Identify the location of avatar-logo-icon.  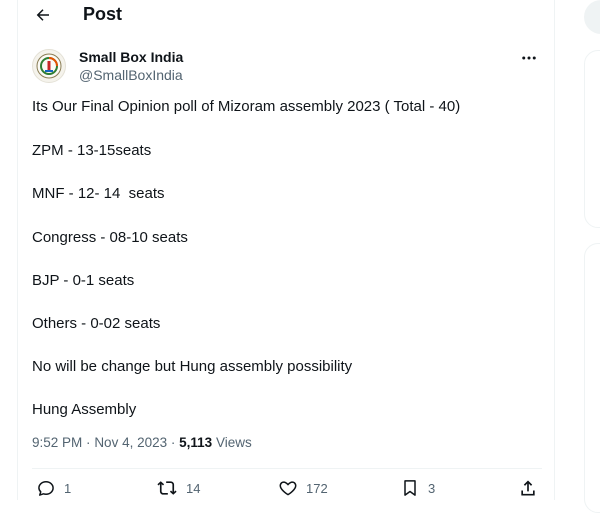
(49, 66).